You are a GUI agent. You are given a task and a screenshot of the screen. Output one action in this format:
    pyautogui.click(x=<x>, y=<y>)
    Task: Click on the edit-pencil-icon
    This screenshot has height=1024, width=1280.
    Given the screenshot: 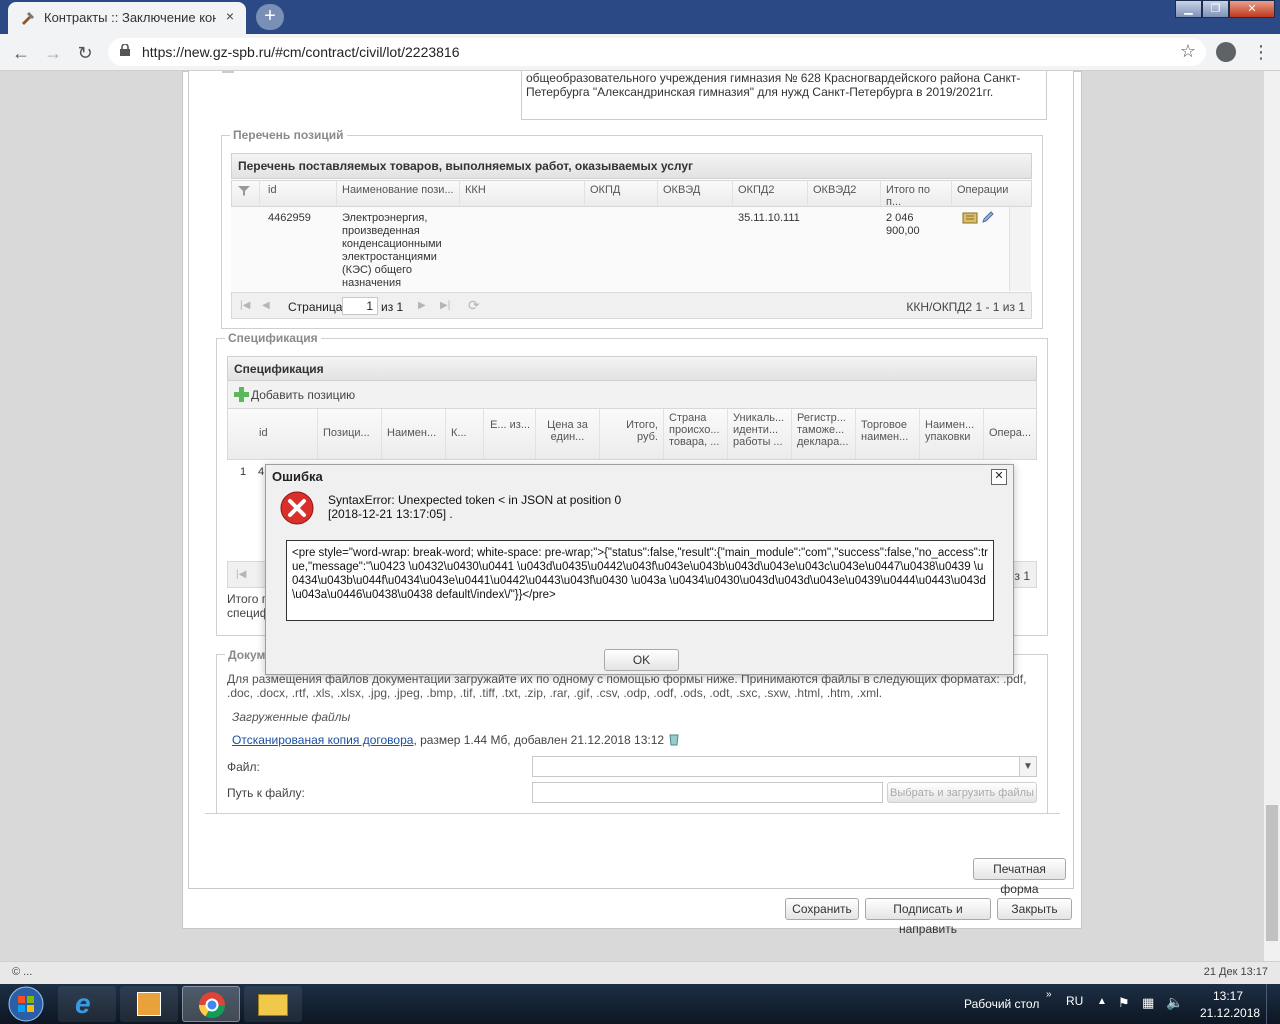 What is the action you would take?
    pyautogui.click(x=988, y=217)
    